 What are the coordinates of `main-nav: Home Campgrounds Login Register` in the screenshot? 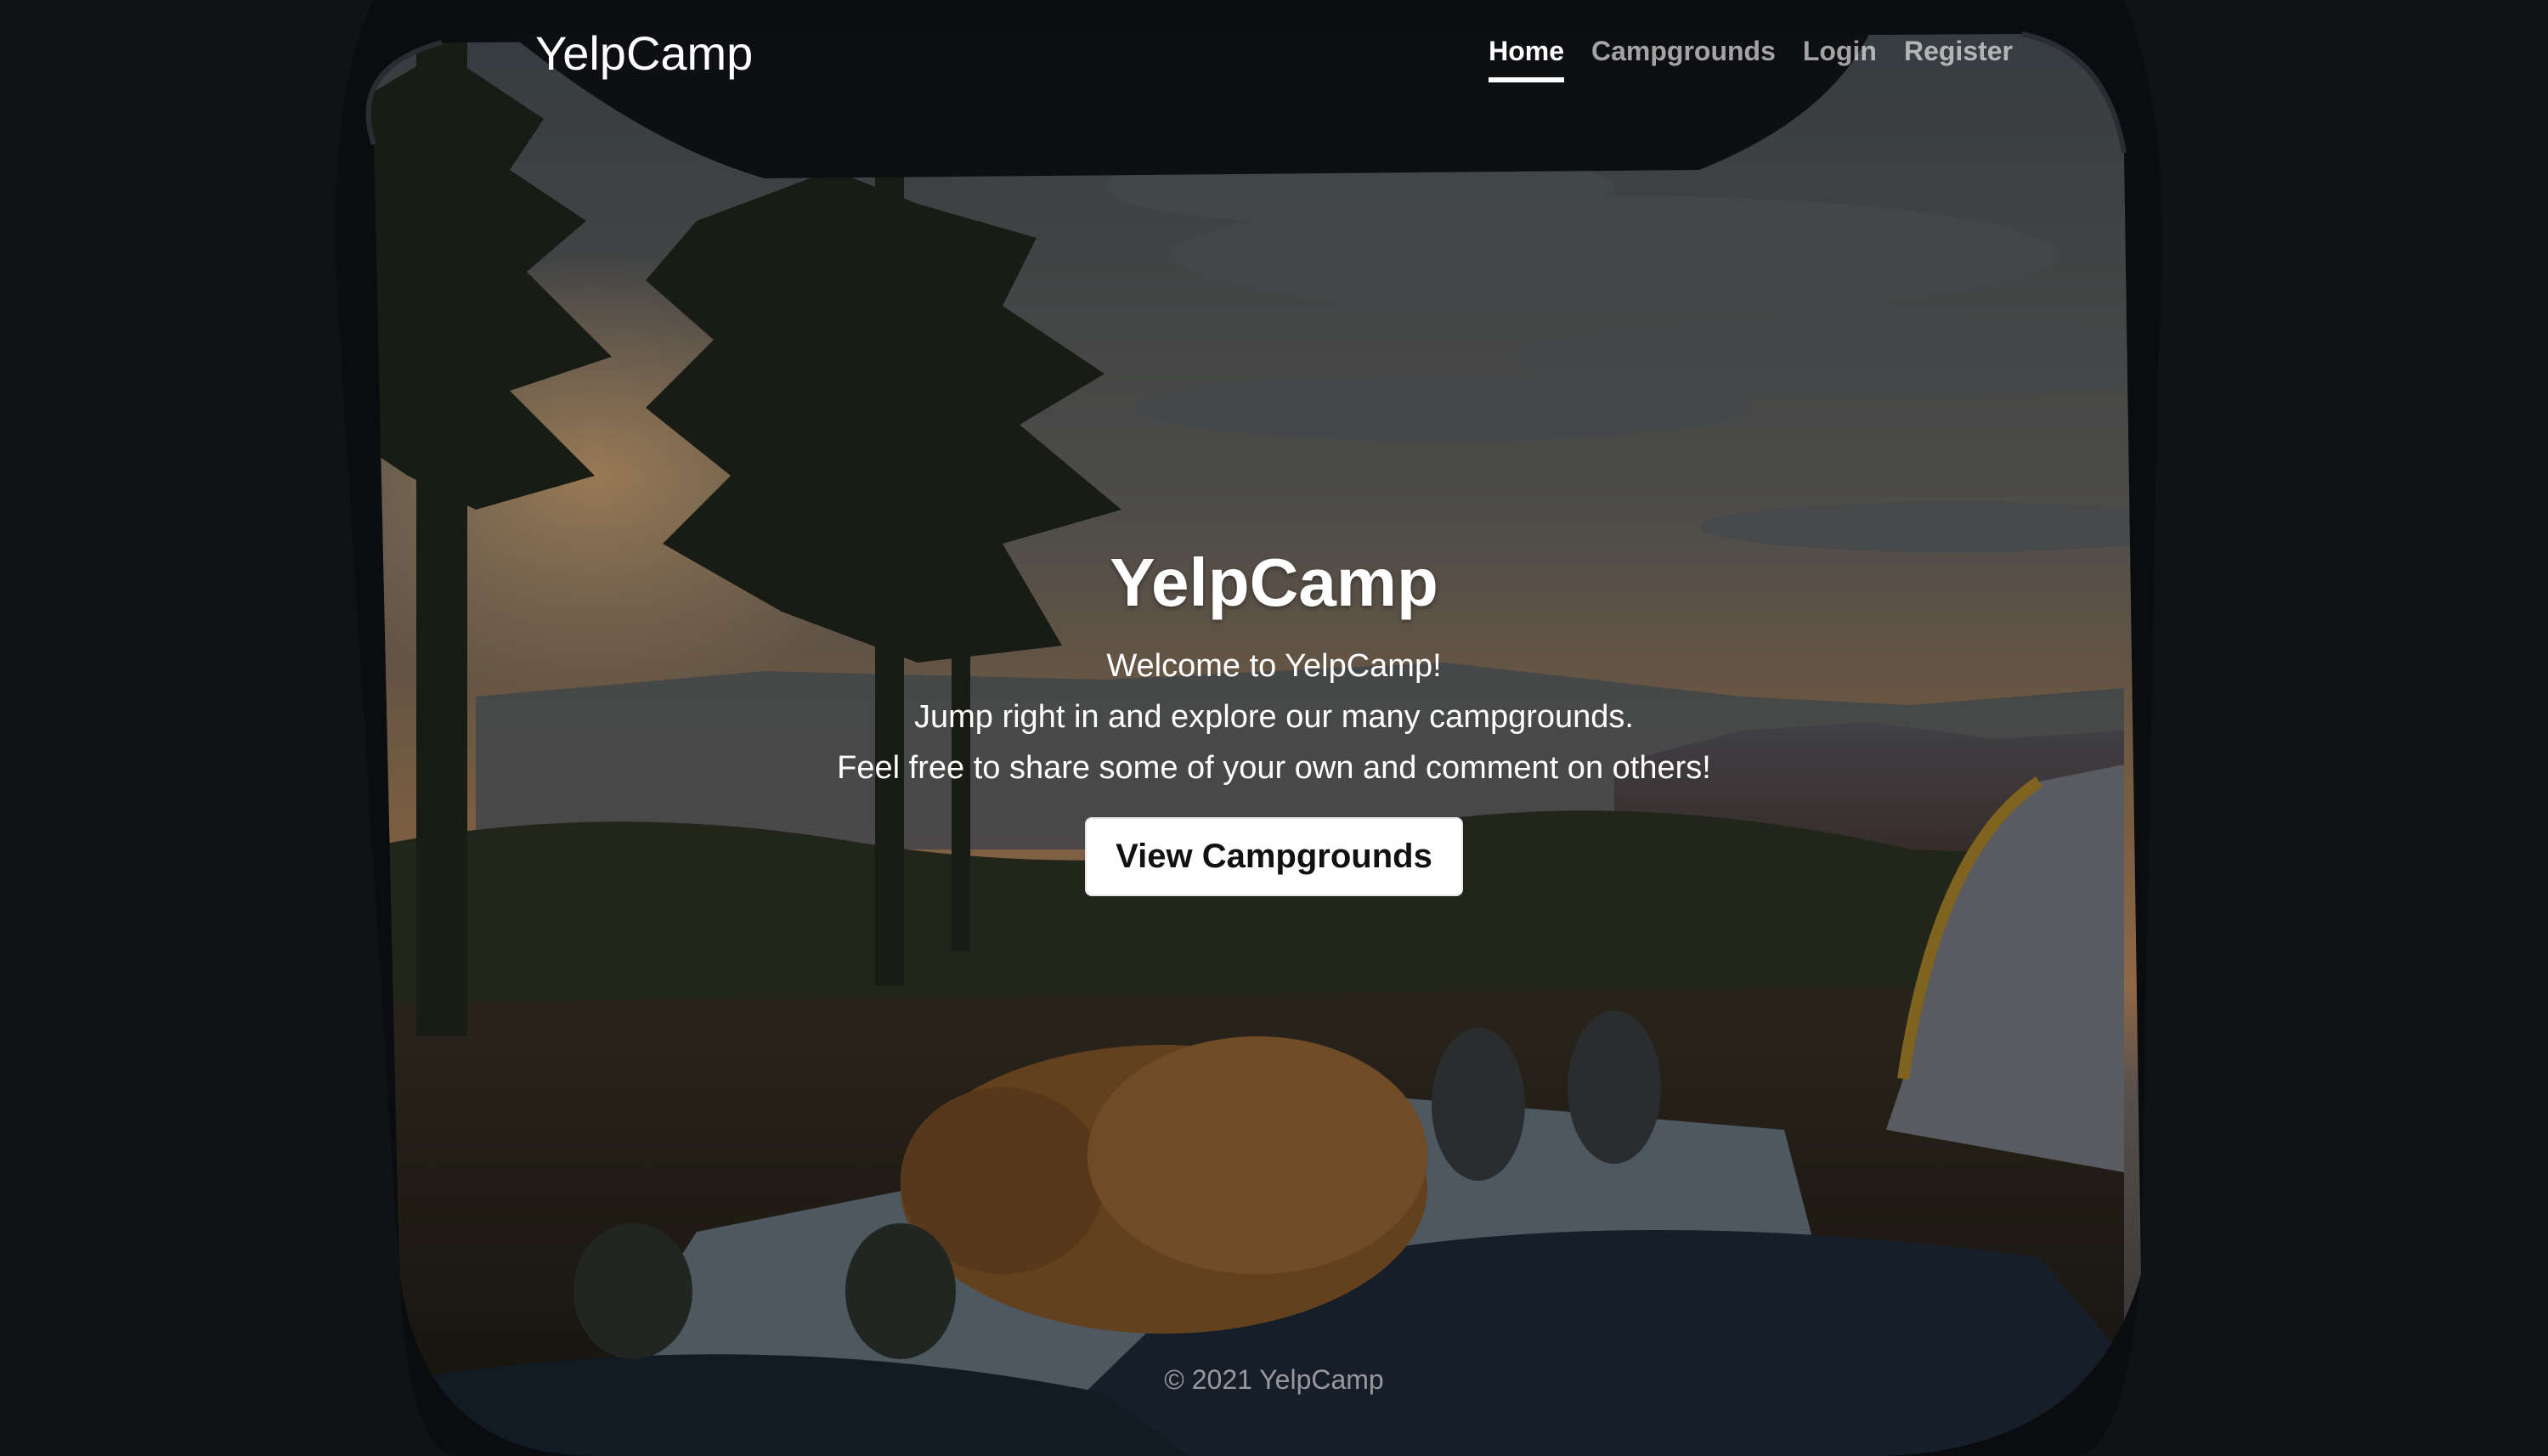 It's located at (1751, 59).